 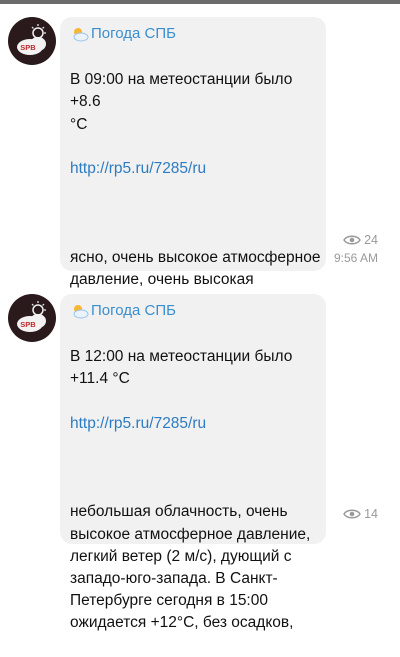 I want to click on temperature-line: В 09:00 на метеостанции было +8.6 °C, so click(x=181, y=102).